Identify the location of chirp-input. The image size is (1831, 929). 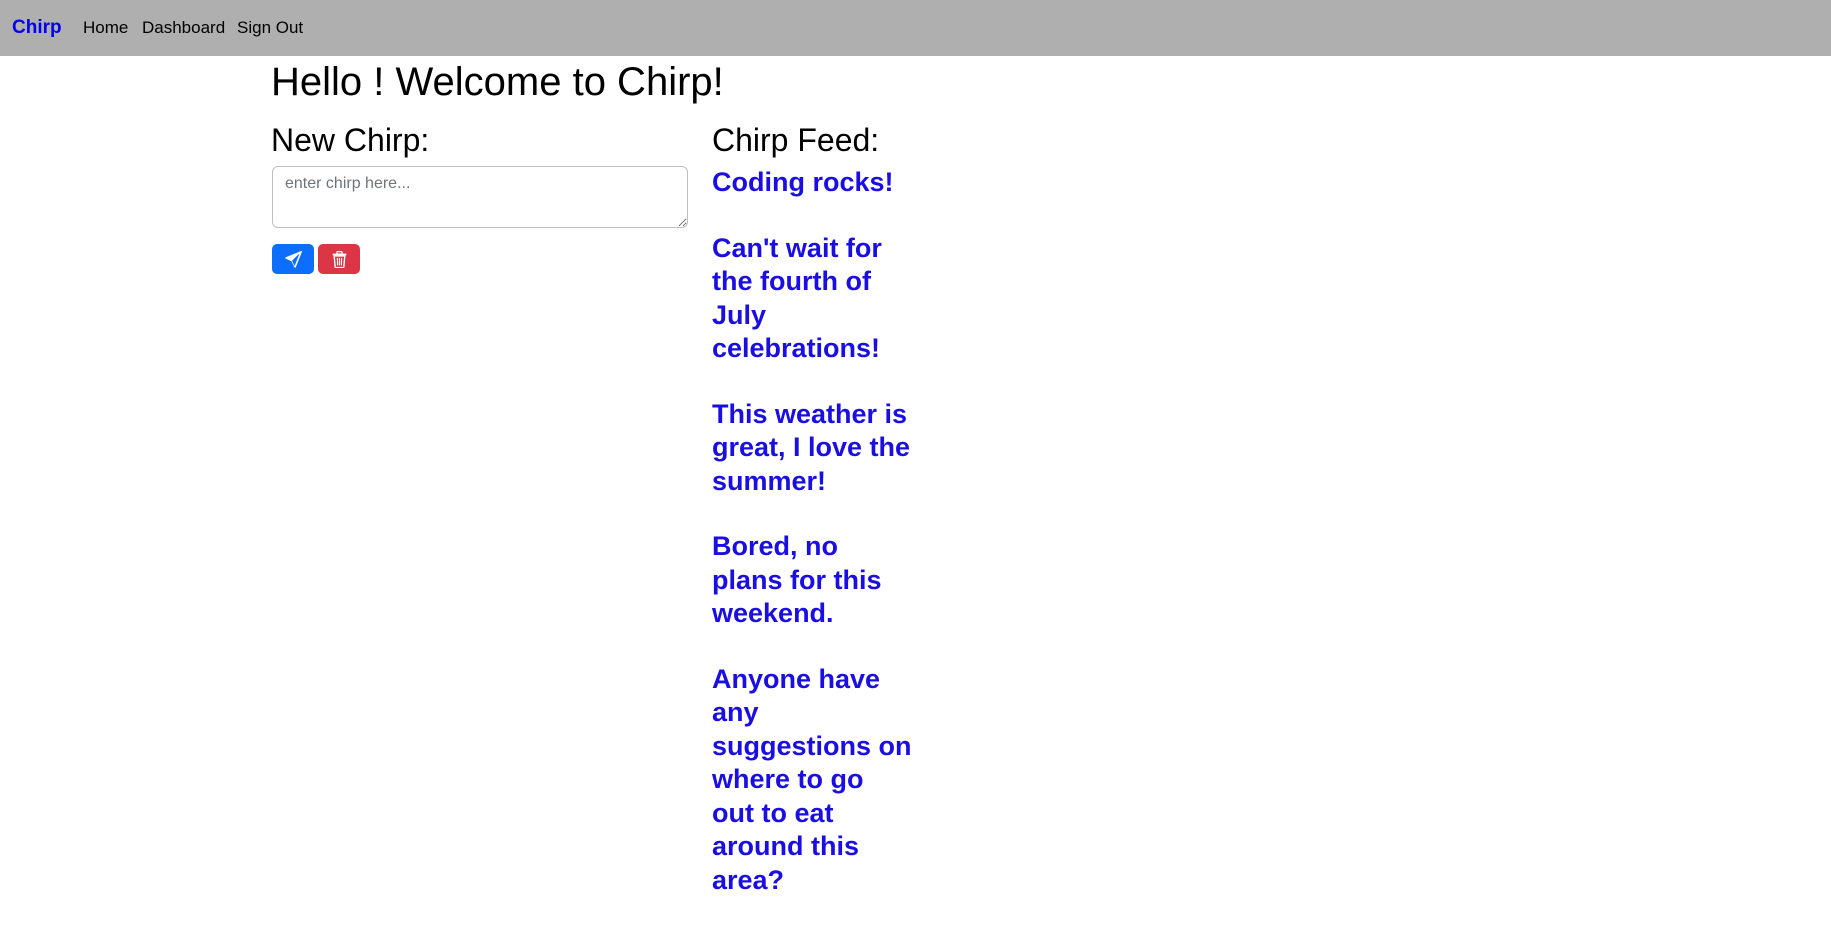
(480, 197).